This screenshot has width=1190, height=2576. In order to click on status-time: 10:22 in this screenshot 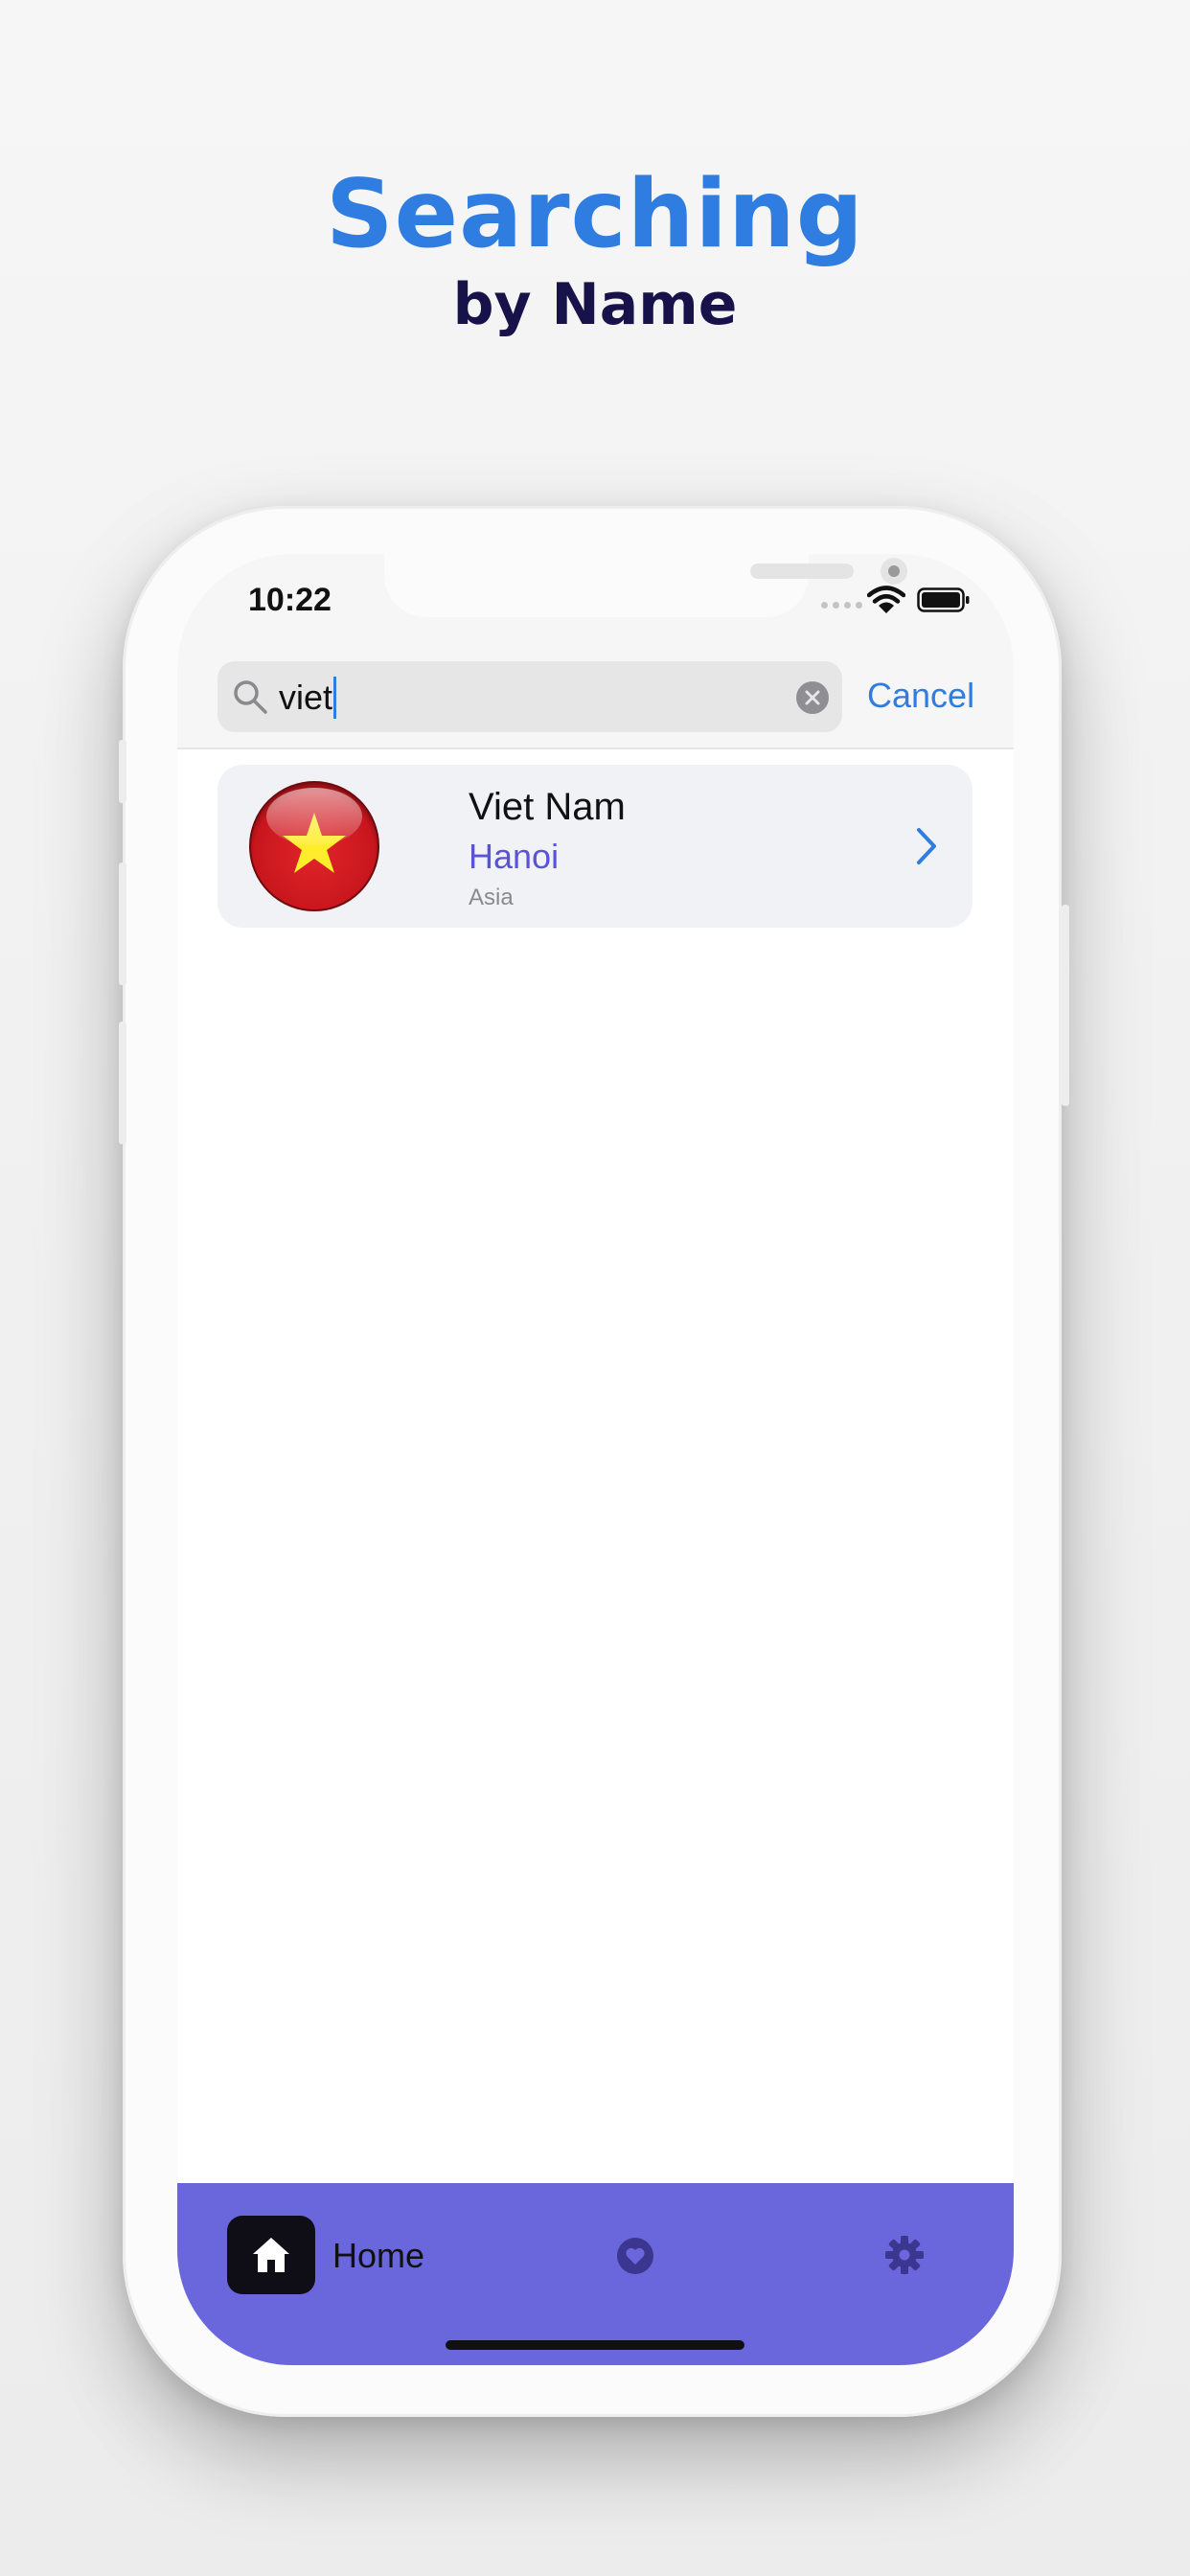, I will do `click(290, 600)`.